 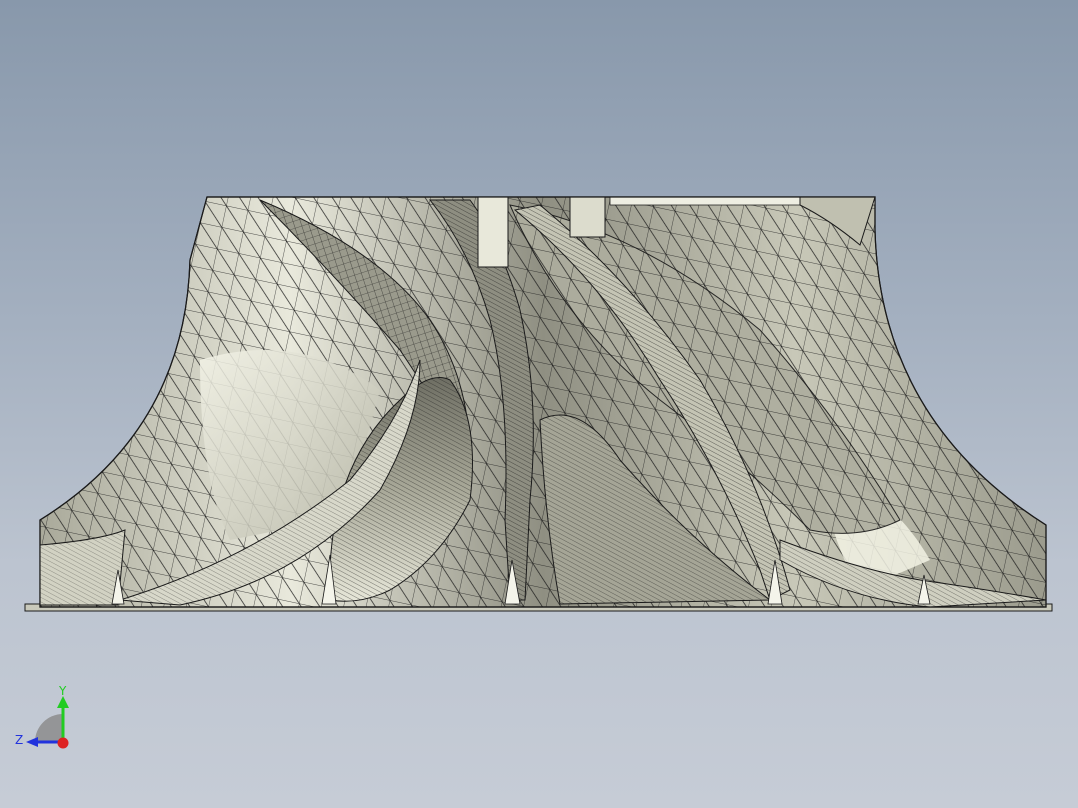 What do you see at coordinates (62, 691) in the screenshot?
I see `triad-y-label: Y` at bounding box center [62, 691].